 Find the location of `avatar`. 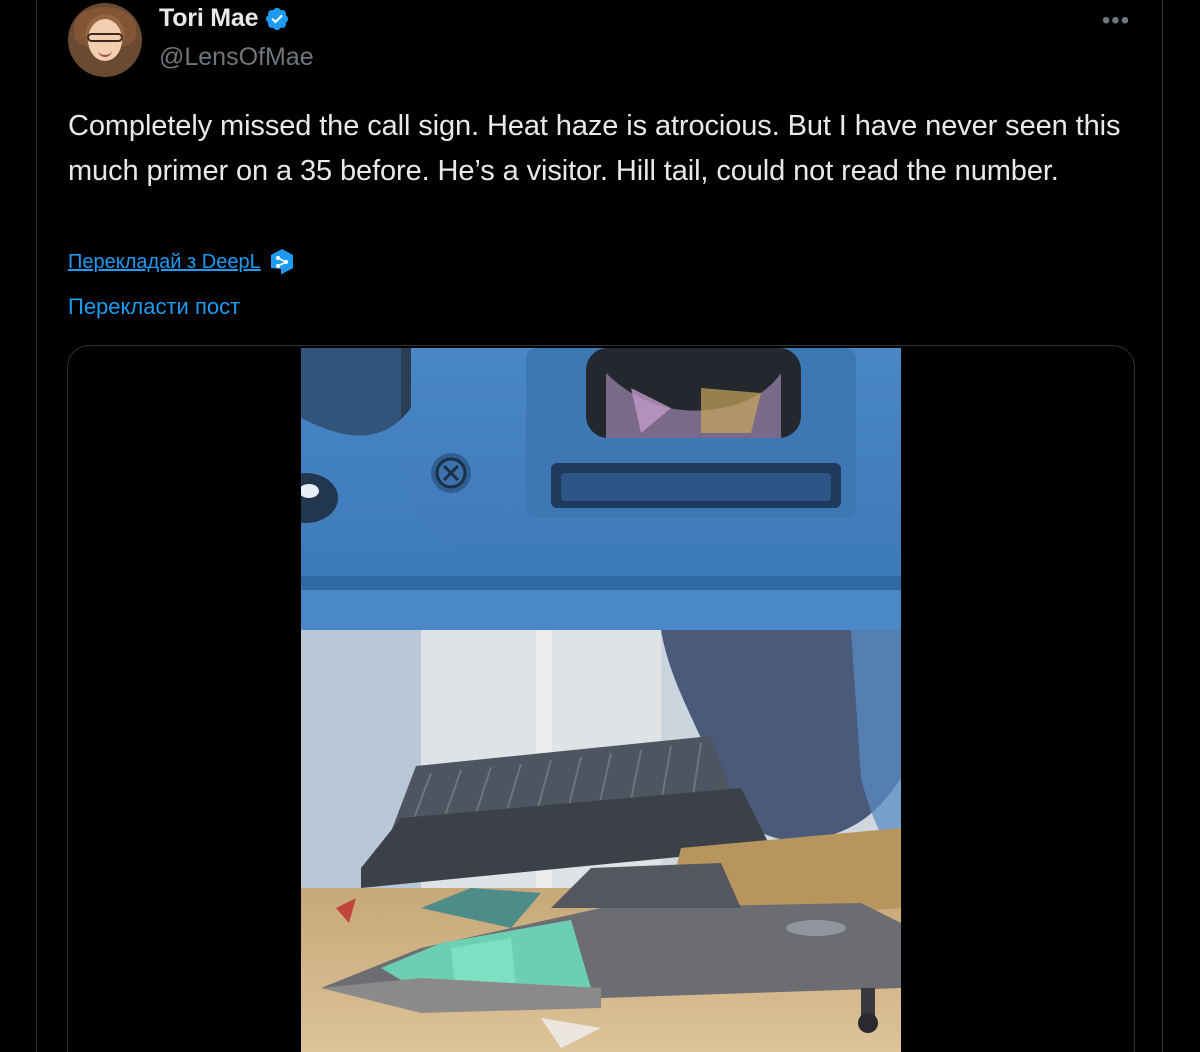

avatar is located at coordinates (105, 40).